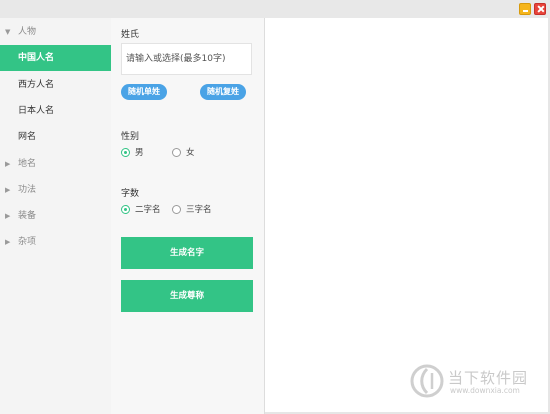 This screenshot has width=550, height=414. I want to click on caret-down-icon: ▼, so click(8, 32).